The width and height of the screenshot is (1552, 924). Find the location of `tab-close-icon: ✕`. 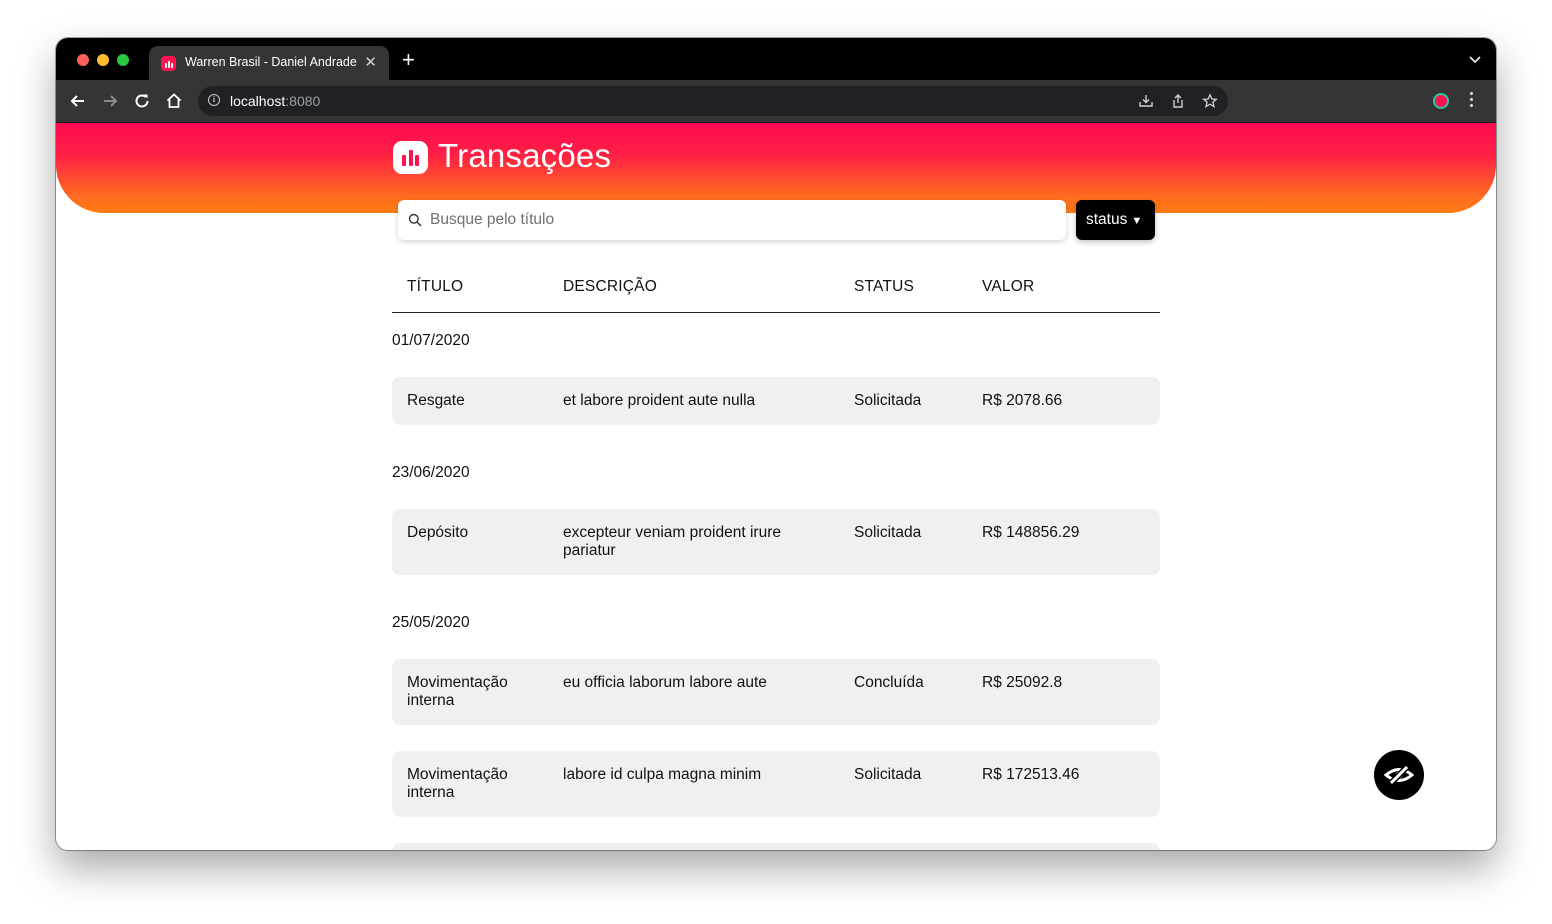

tab-close-icon: ✕ is located at coordinates (370, 62).